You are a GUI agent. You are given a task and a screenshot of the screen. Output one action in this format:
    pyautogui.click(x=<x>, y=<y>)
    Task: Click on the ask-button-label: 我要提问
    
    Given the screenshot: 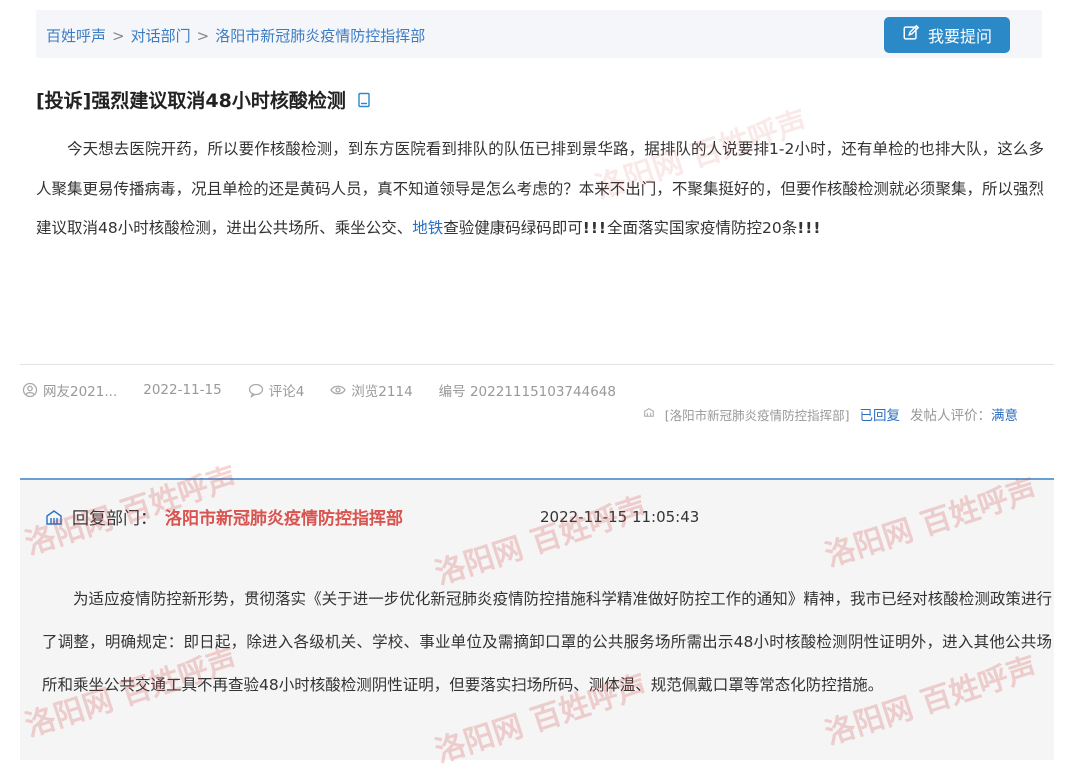 What is the action you would take?
    pyautogui.click(x=959, y=36)
    